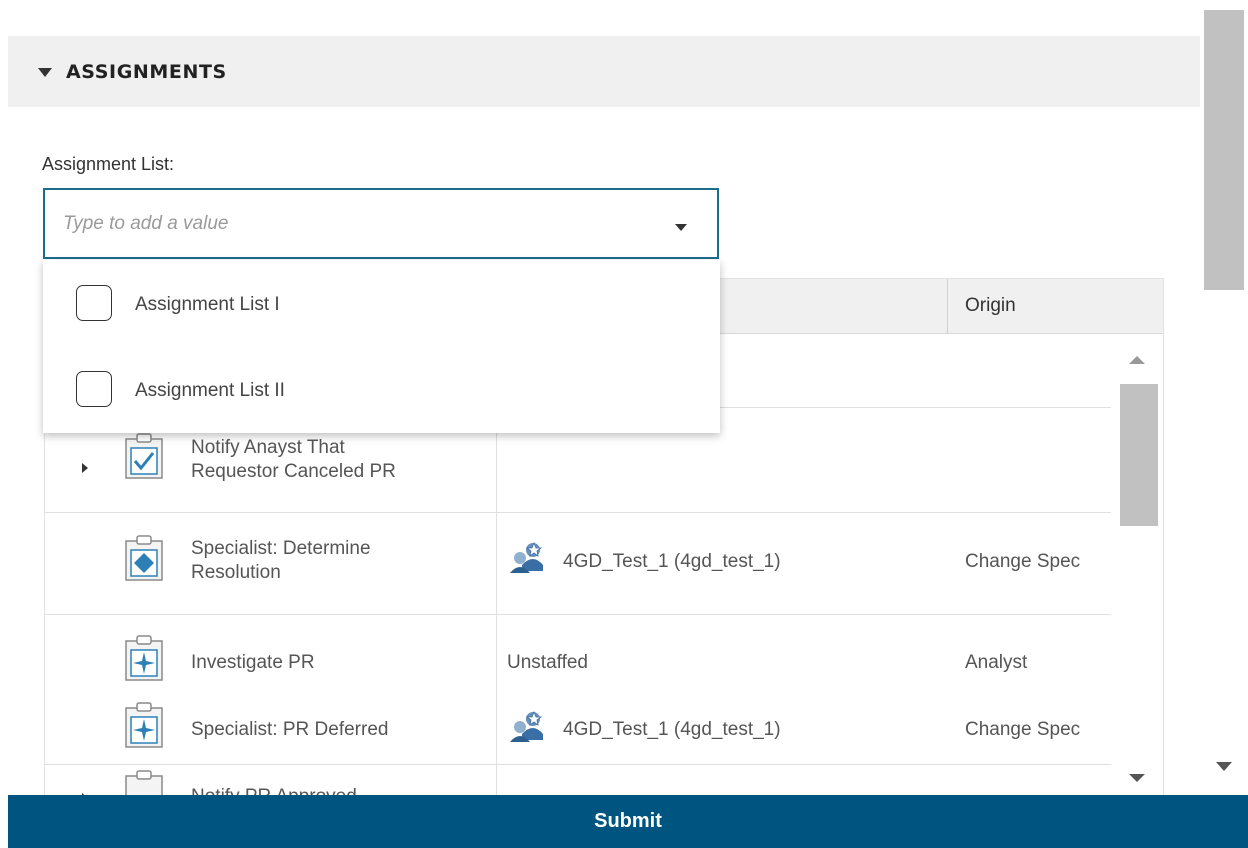 The height and width of the screenshot is (848, 1248). Describe the element at coordinates (578, 781) in the screenshot. I see `table-row: Notify PR Approved` at that location.